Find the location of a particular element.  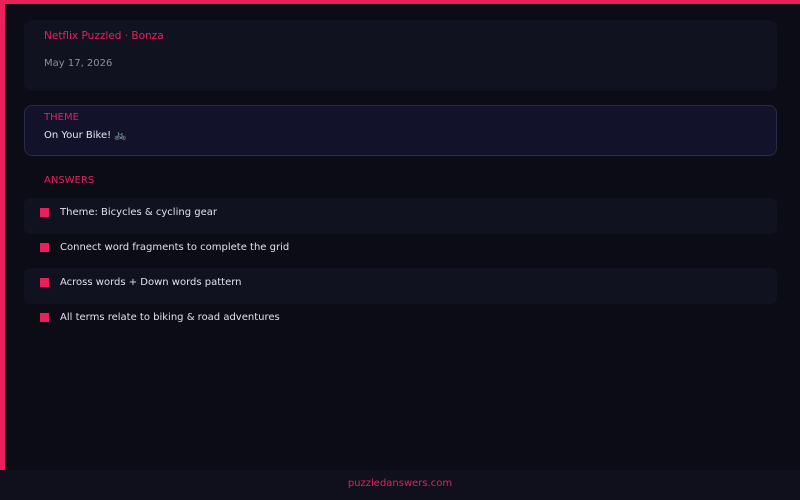

footer-site-link: puzzledanswers.com is located at coordinates (400, 483).